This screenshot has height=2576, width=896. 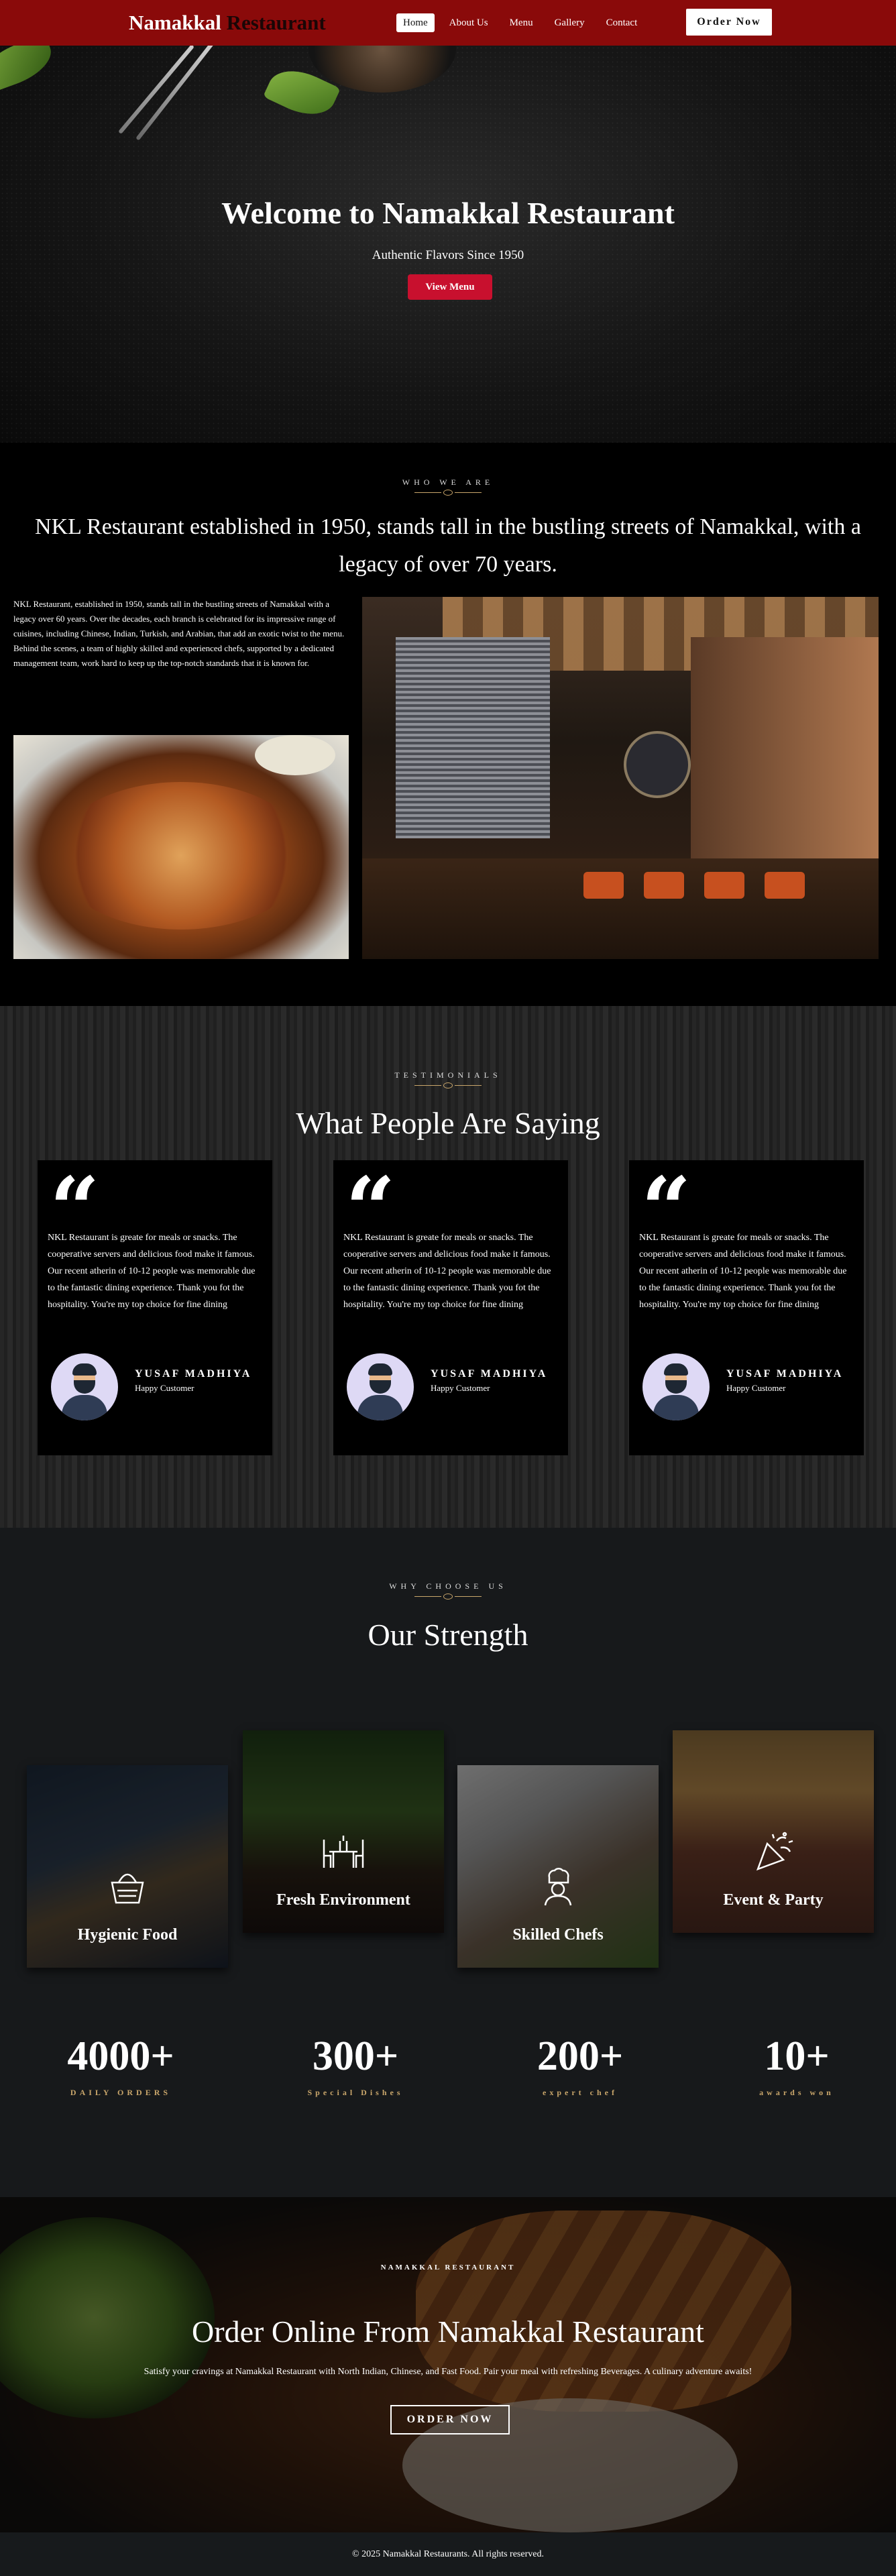 I want to click on order-now-cta-button: ORDER NOW, so click(x=450, y=2419).